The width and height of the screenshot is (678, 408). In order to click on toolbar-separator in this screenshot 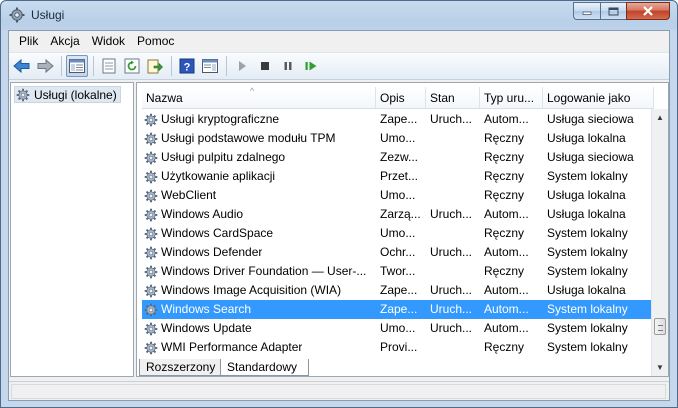, I will do `click(171, 66)`.